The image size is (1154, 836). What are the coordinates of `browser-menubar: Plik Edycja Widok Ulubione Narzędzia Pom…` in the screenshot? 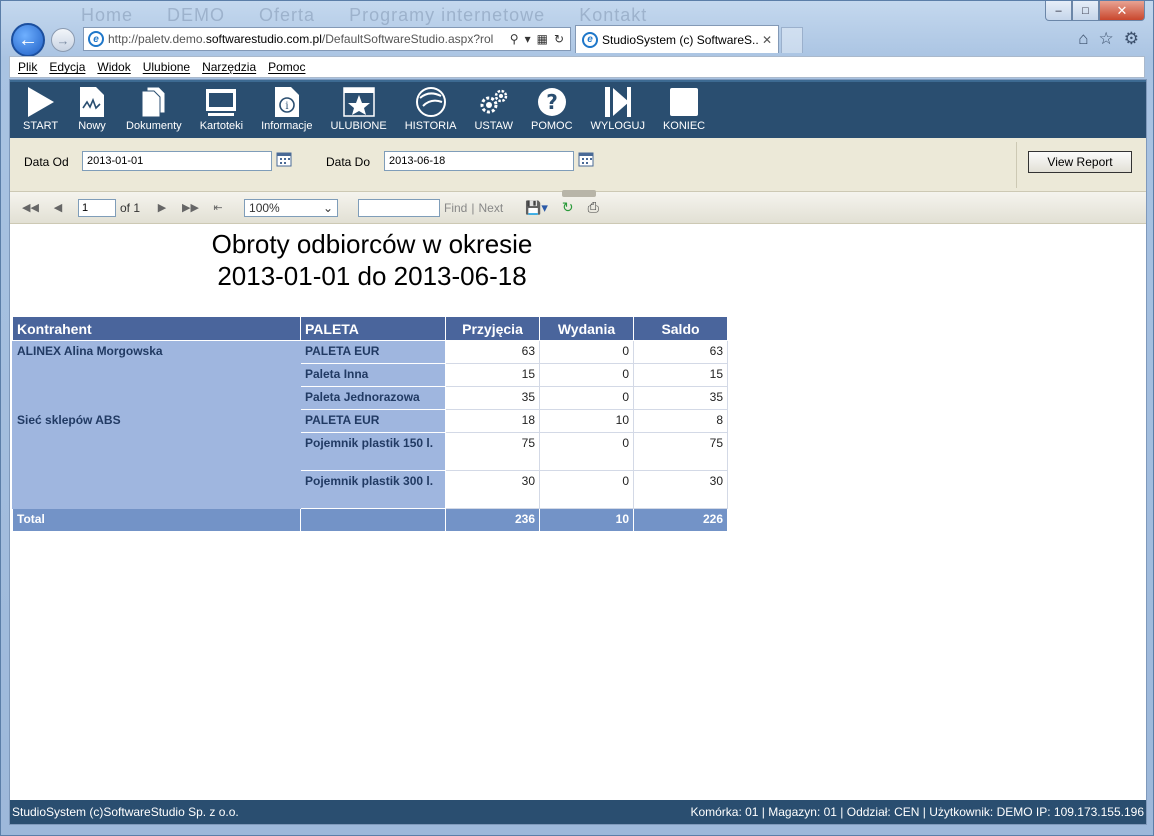 It's located at (577, 67).